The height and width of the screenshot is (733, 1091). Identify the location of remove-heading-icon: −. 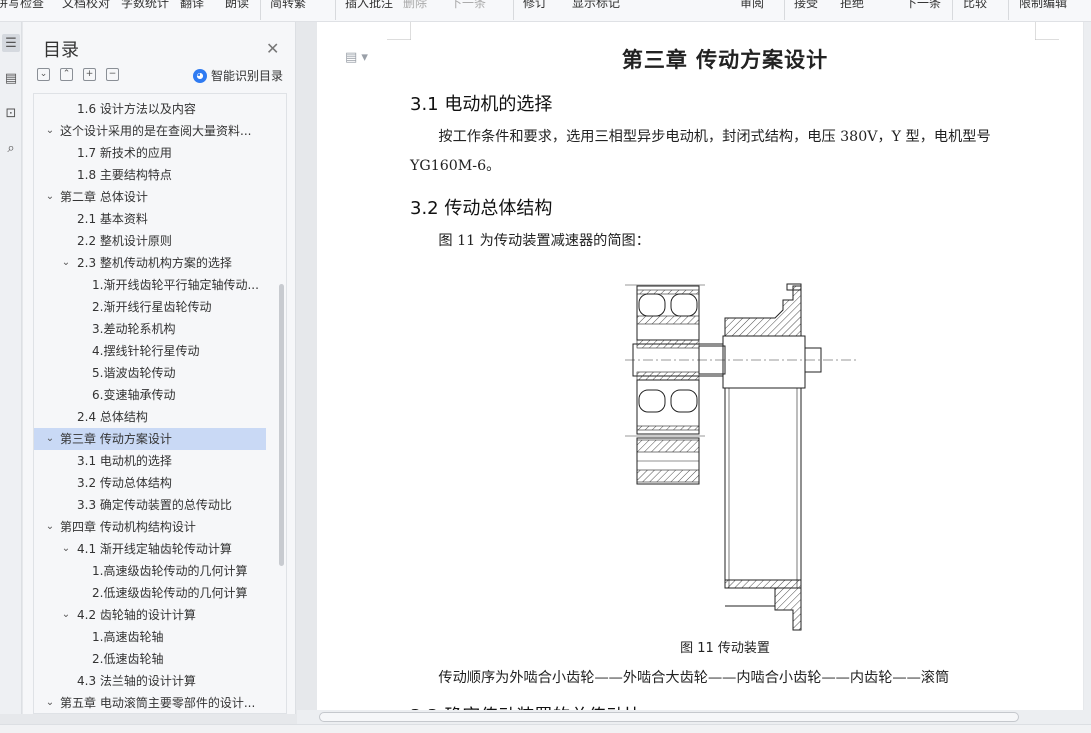
(112, 74).